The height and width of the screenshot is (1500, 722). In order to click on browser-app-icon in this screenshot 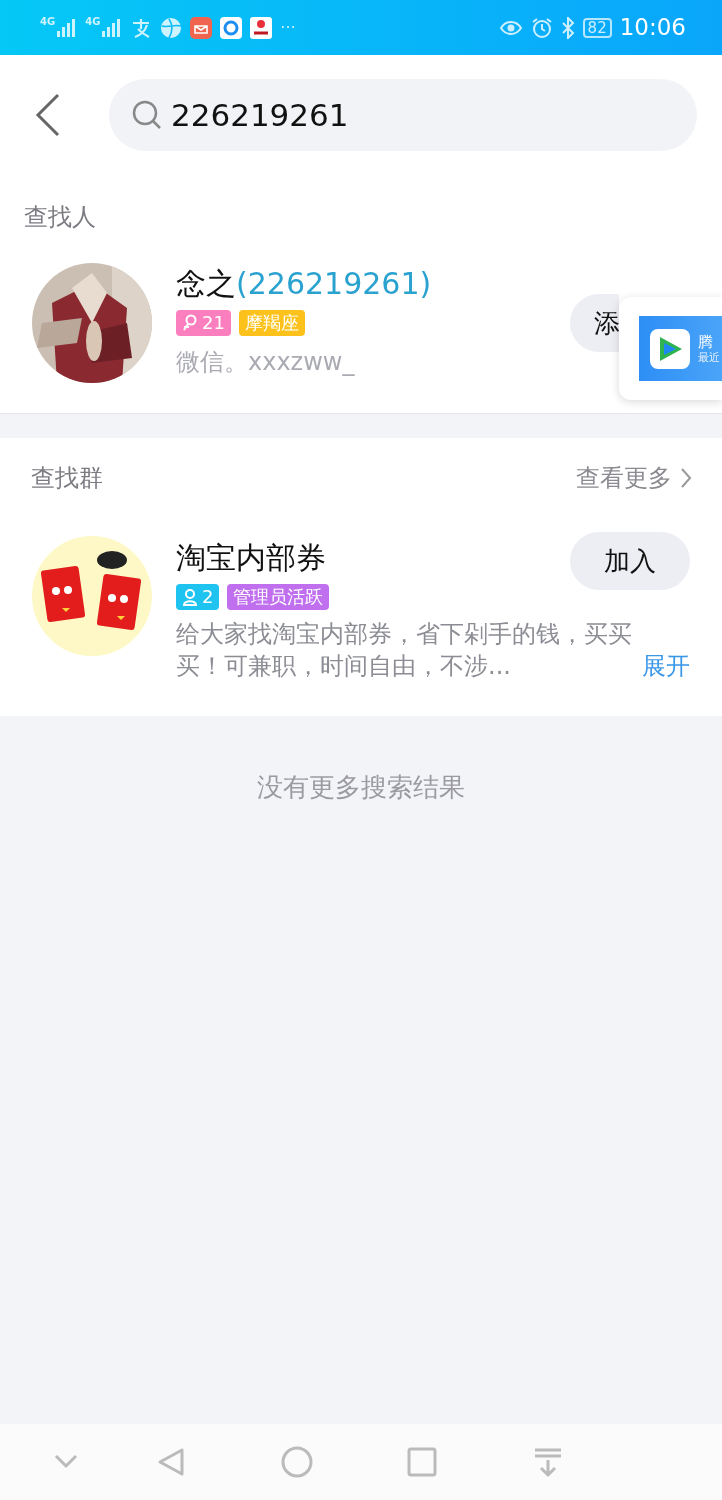, I will do `click(231, 27)`.